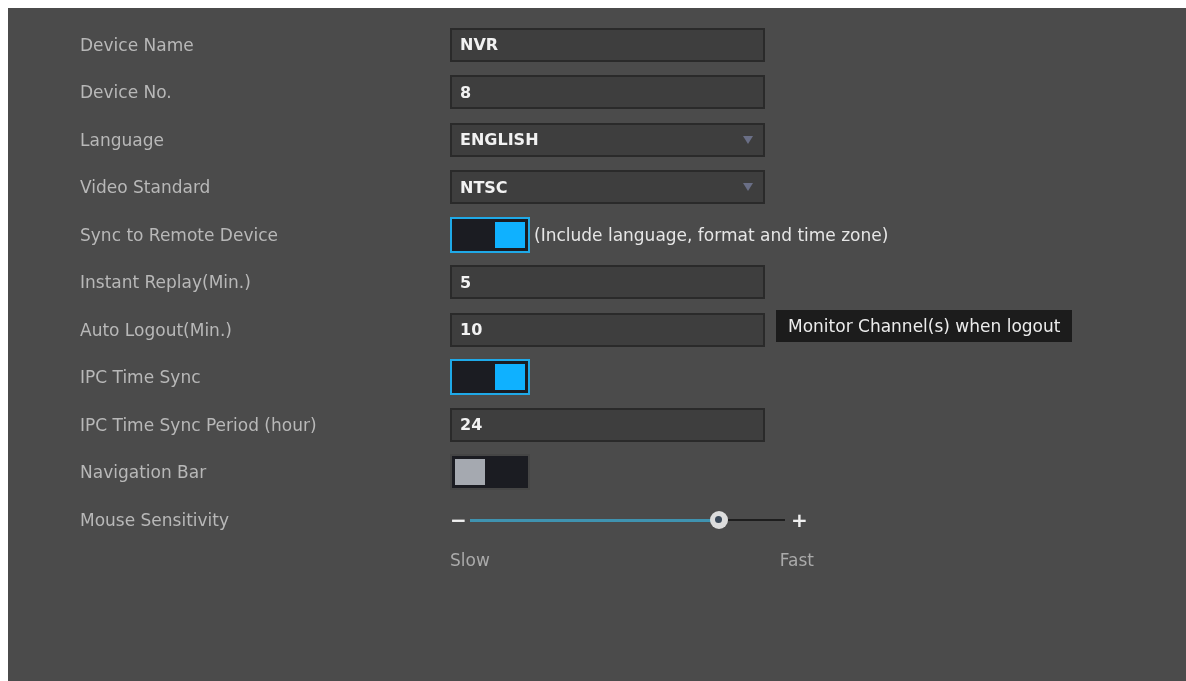  What do you see at coordinates (607, 282) in the screenshot?
I see `input-field: 5` at bounding box center [607, 282].